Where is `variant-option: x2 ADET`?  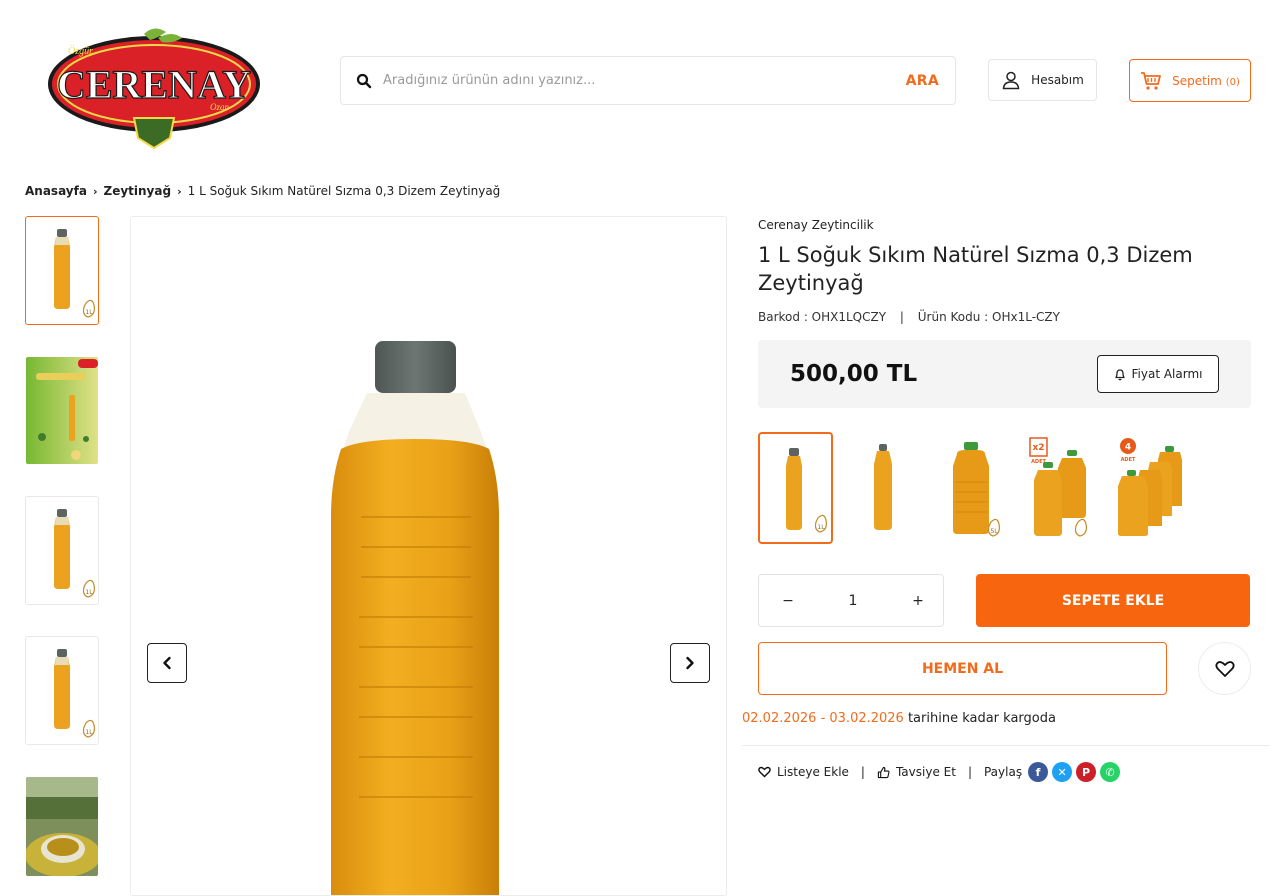 variant-option: x2 ADET is located at coordinates (1059, 488).